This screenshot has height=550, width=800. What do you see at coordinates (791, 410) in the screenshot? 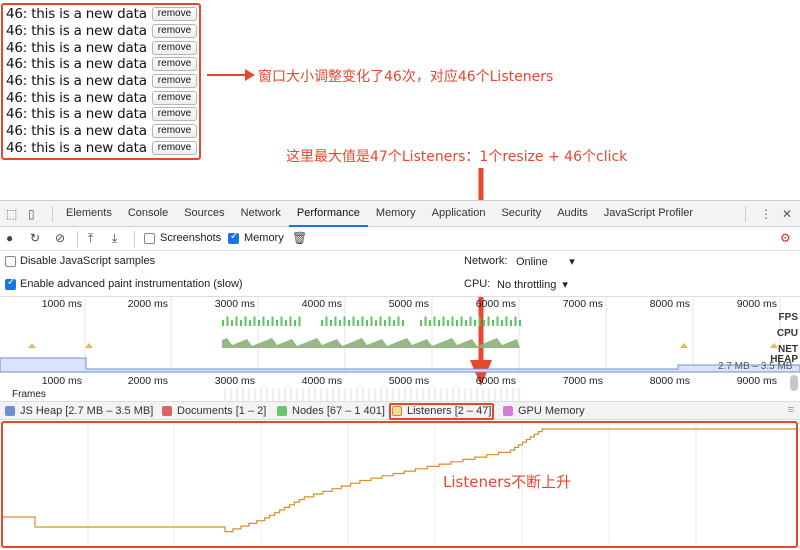
I see `legend-menu-icon: ≡` at bounding box center [791, 410].